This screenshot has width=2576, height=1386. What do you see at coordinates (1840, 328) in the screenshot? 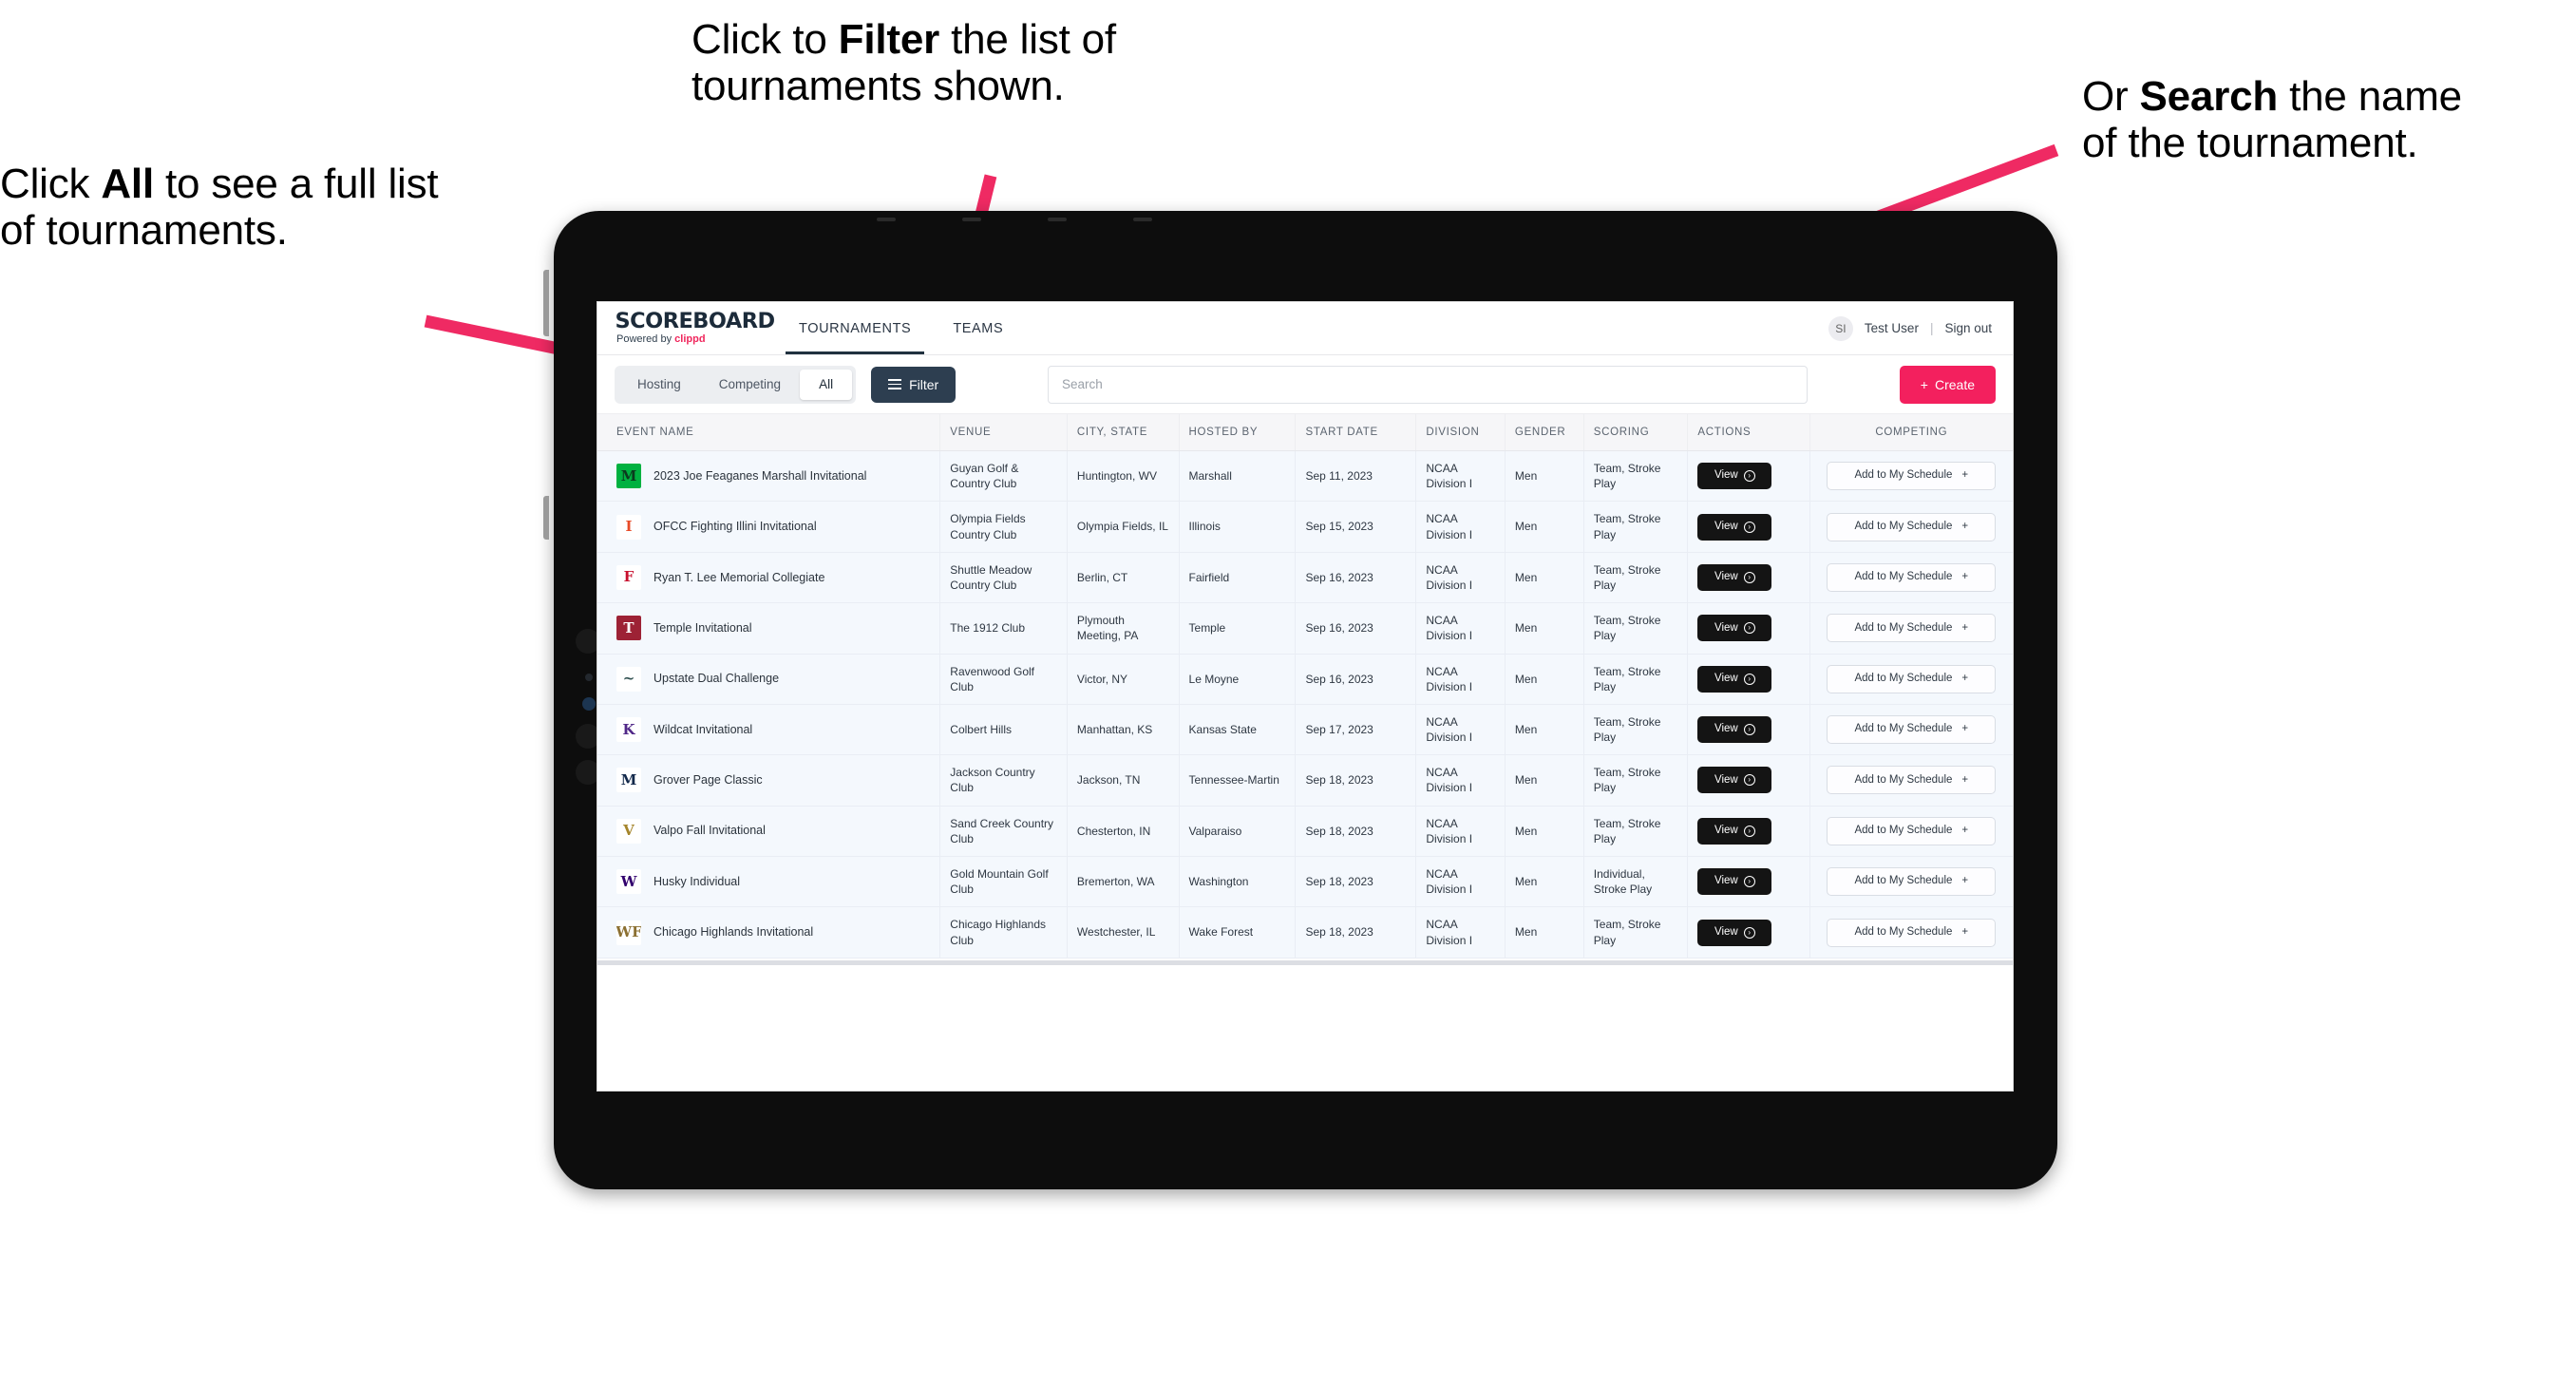
I see `avatar: SI` at bounding box center [1840, 328].